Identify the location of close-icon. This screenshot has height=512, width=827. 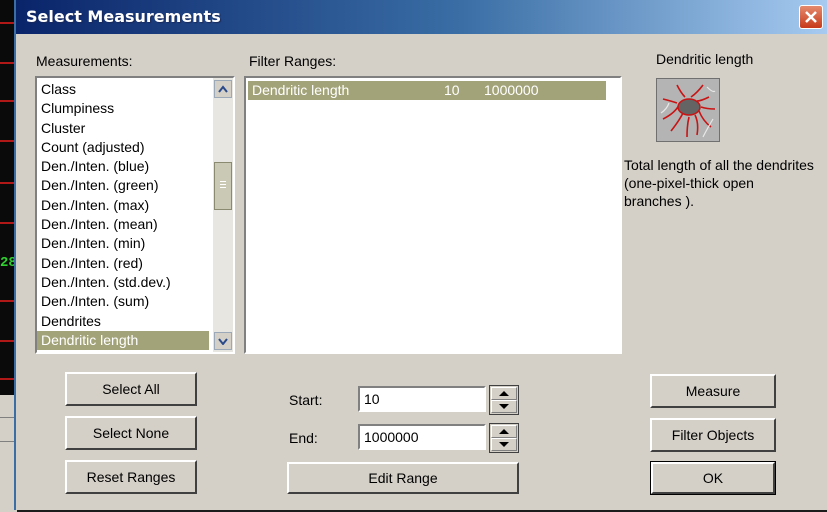
(811, 17).